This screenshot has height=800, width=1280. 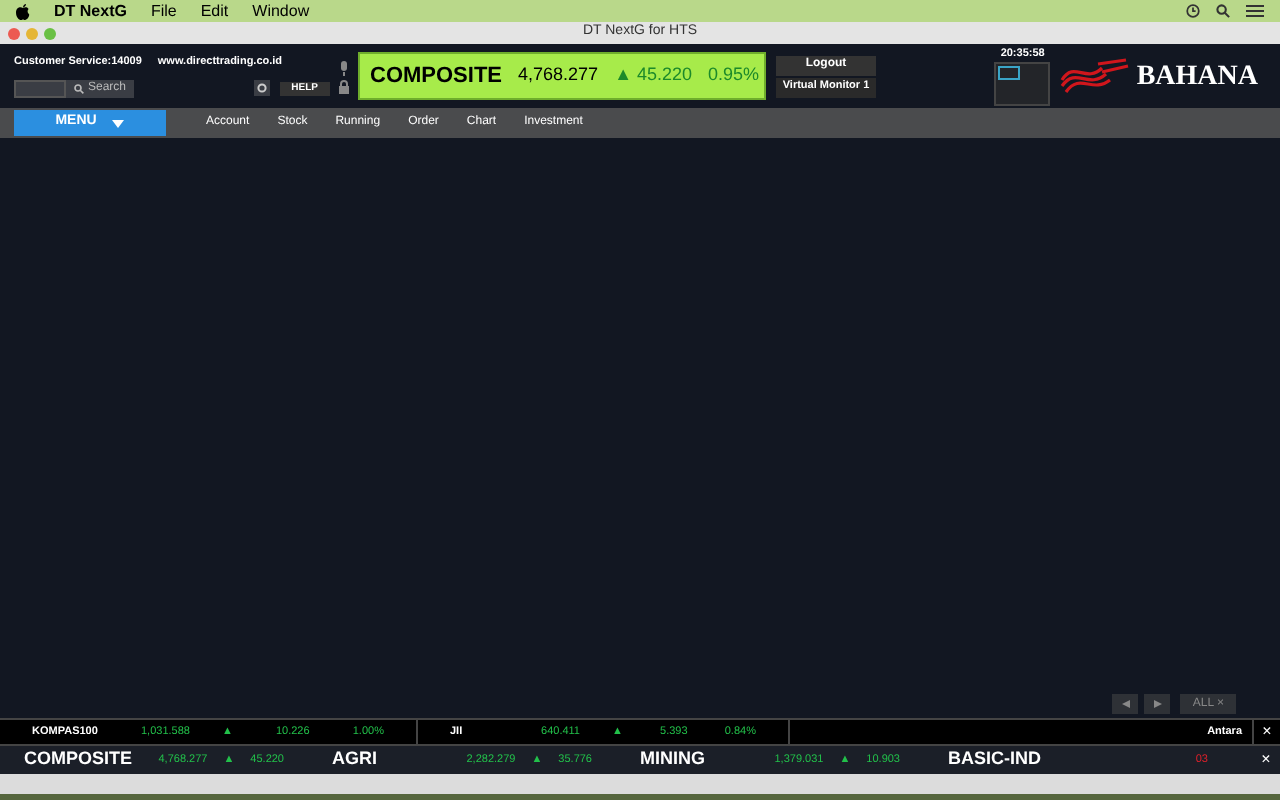 I want to click on next-button, so click(x=1157, y=704).